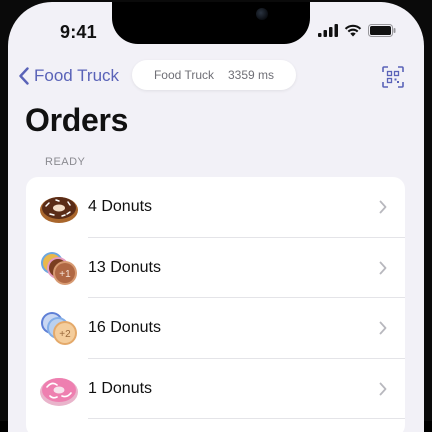 The width and height of the screenshot is (432, 432). What do you see at coordinates (183, 75) in the screenshot?
I see `pill-app-name: Food Truck` at bounding box center [183, 75].